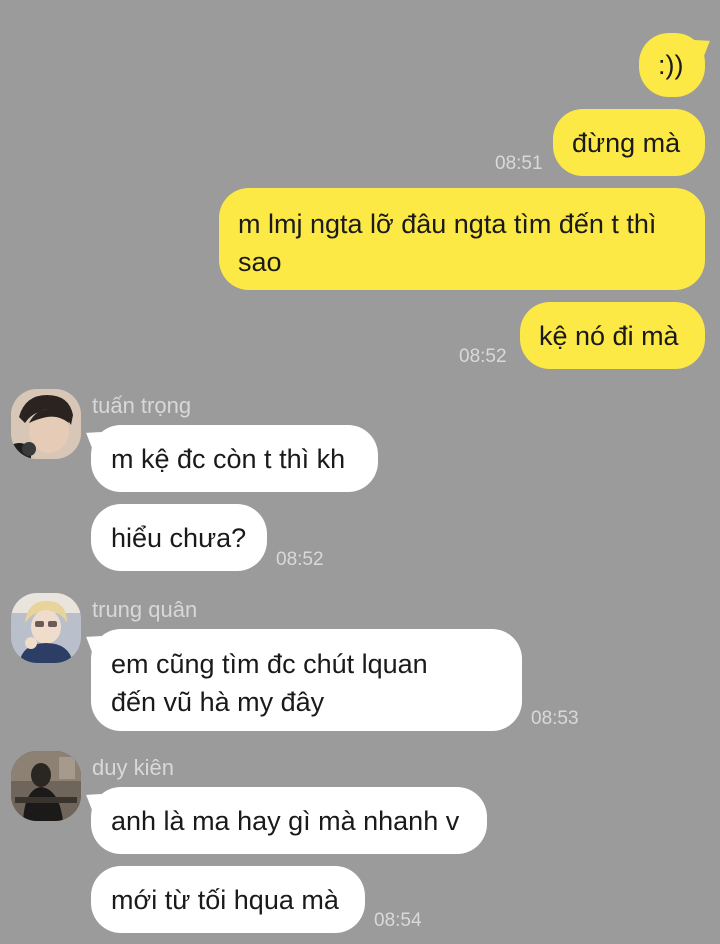  I want to click on outgoing-message: :)), so click(672, 65).